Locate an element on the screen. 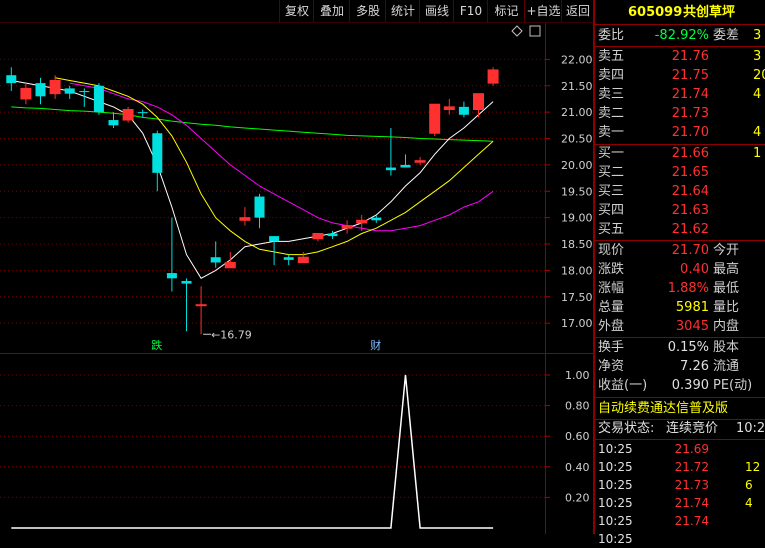 The width and height of the screenshot is (765, 548). tick-volume: 4 is located at coordinates (749, 503).